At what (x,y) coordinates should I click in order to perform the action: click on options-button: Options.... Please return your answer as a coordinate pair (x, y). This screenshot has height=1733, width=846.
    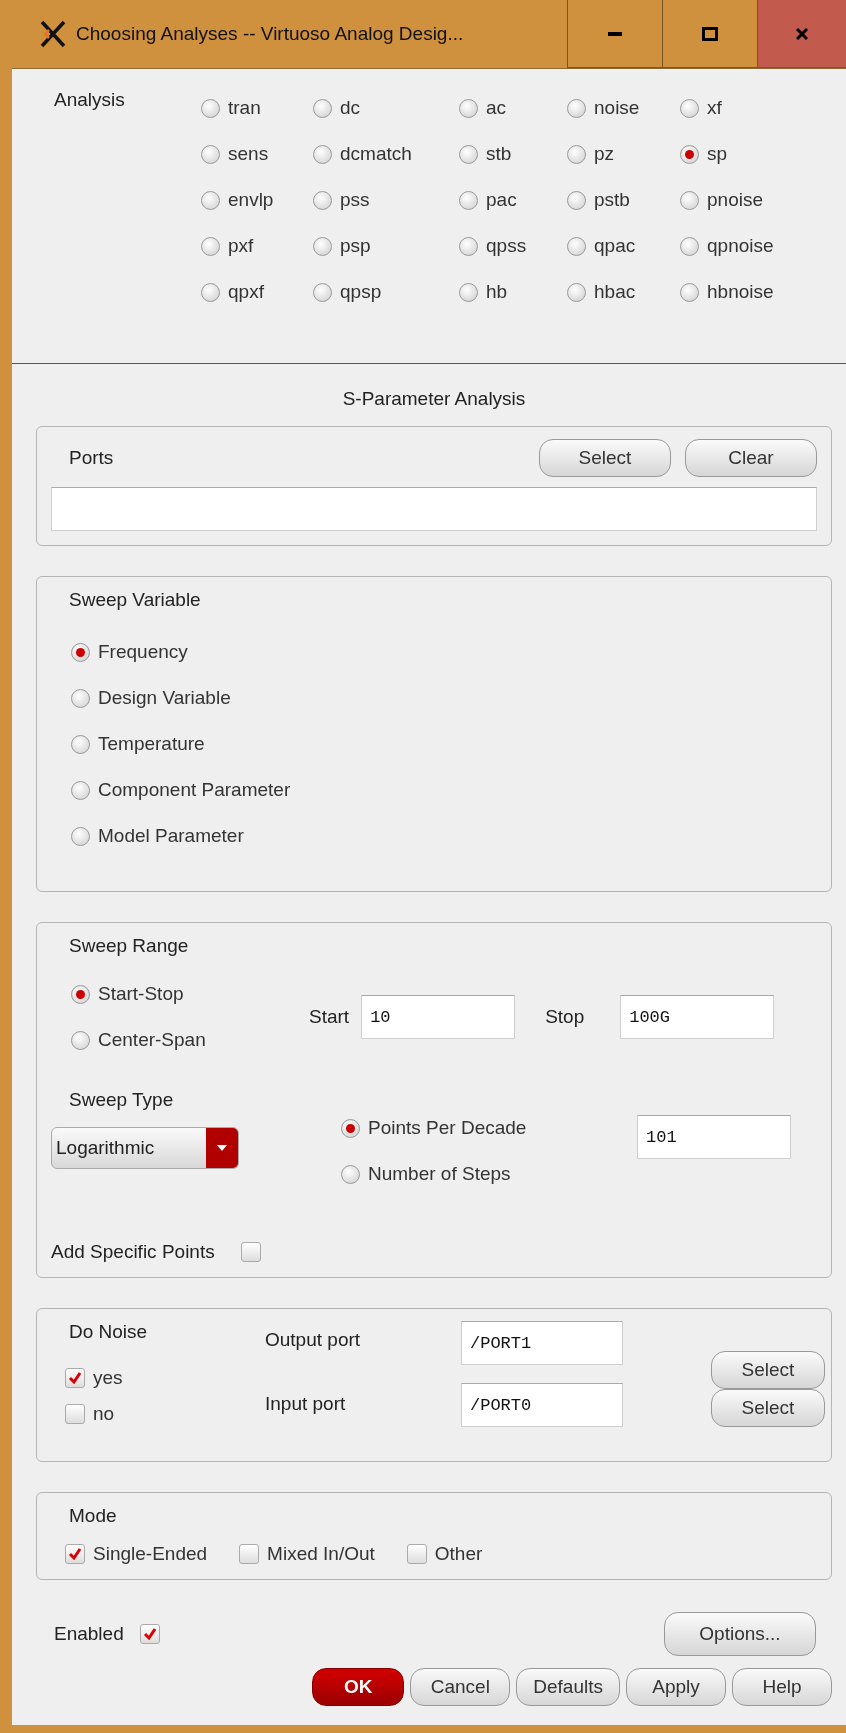
    Looking at the image, I should click on (740, 1634).